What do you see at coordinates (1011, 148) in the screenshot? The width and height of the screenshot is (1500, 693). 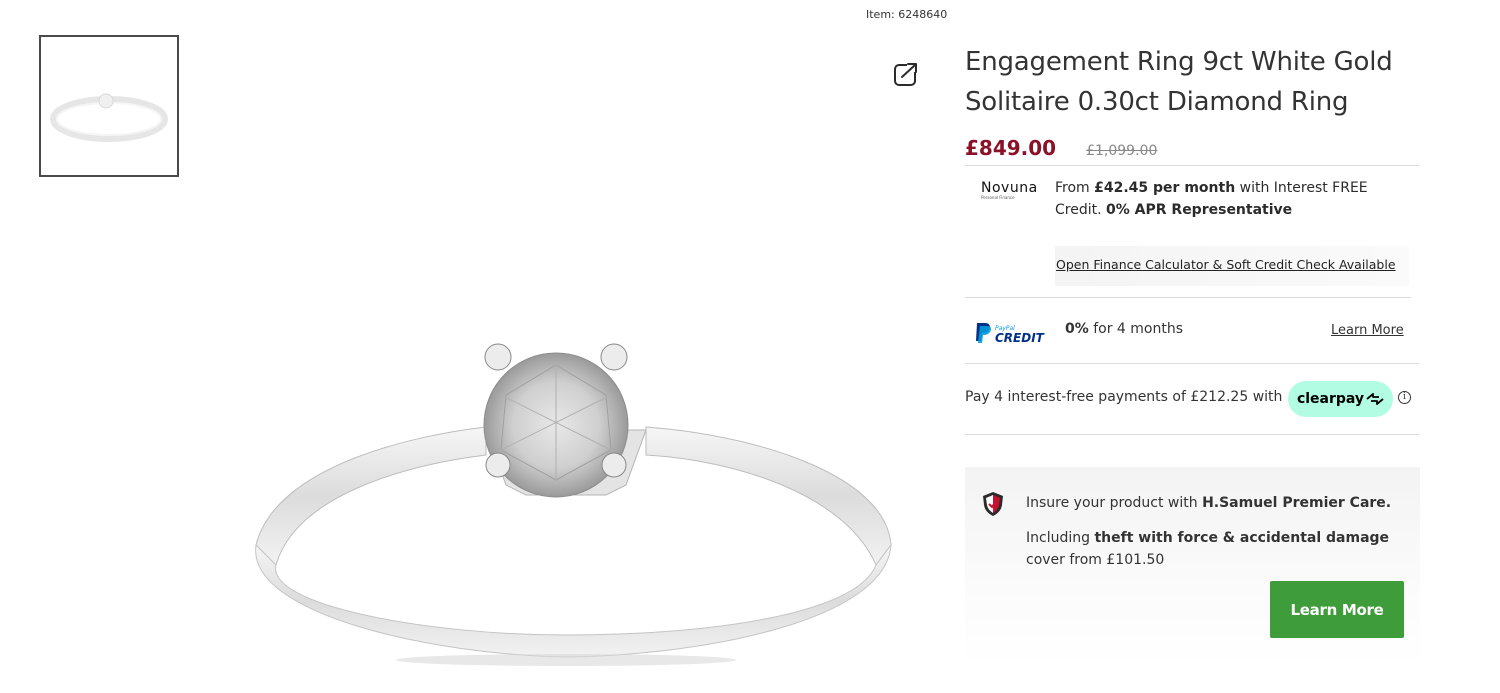 I see `current-price: £849.00` at bounding box center [1011, 148].